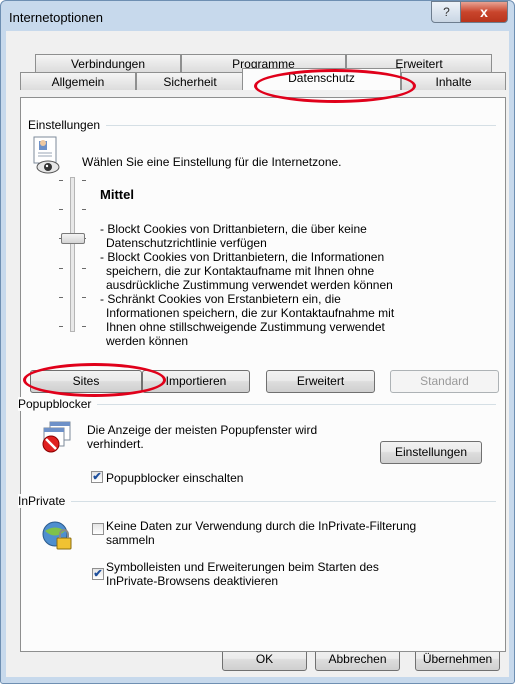  What do you see at coordinates (147, 341) in the screenshot?
I see `description-line: werden können` at bounding box center [147, 341].